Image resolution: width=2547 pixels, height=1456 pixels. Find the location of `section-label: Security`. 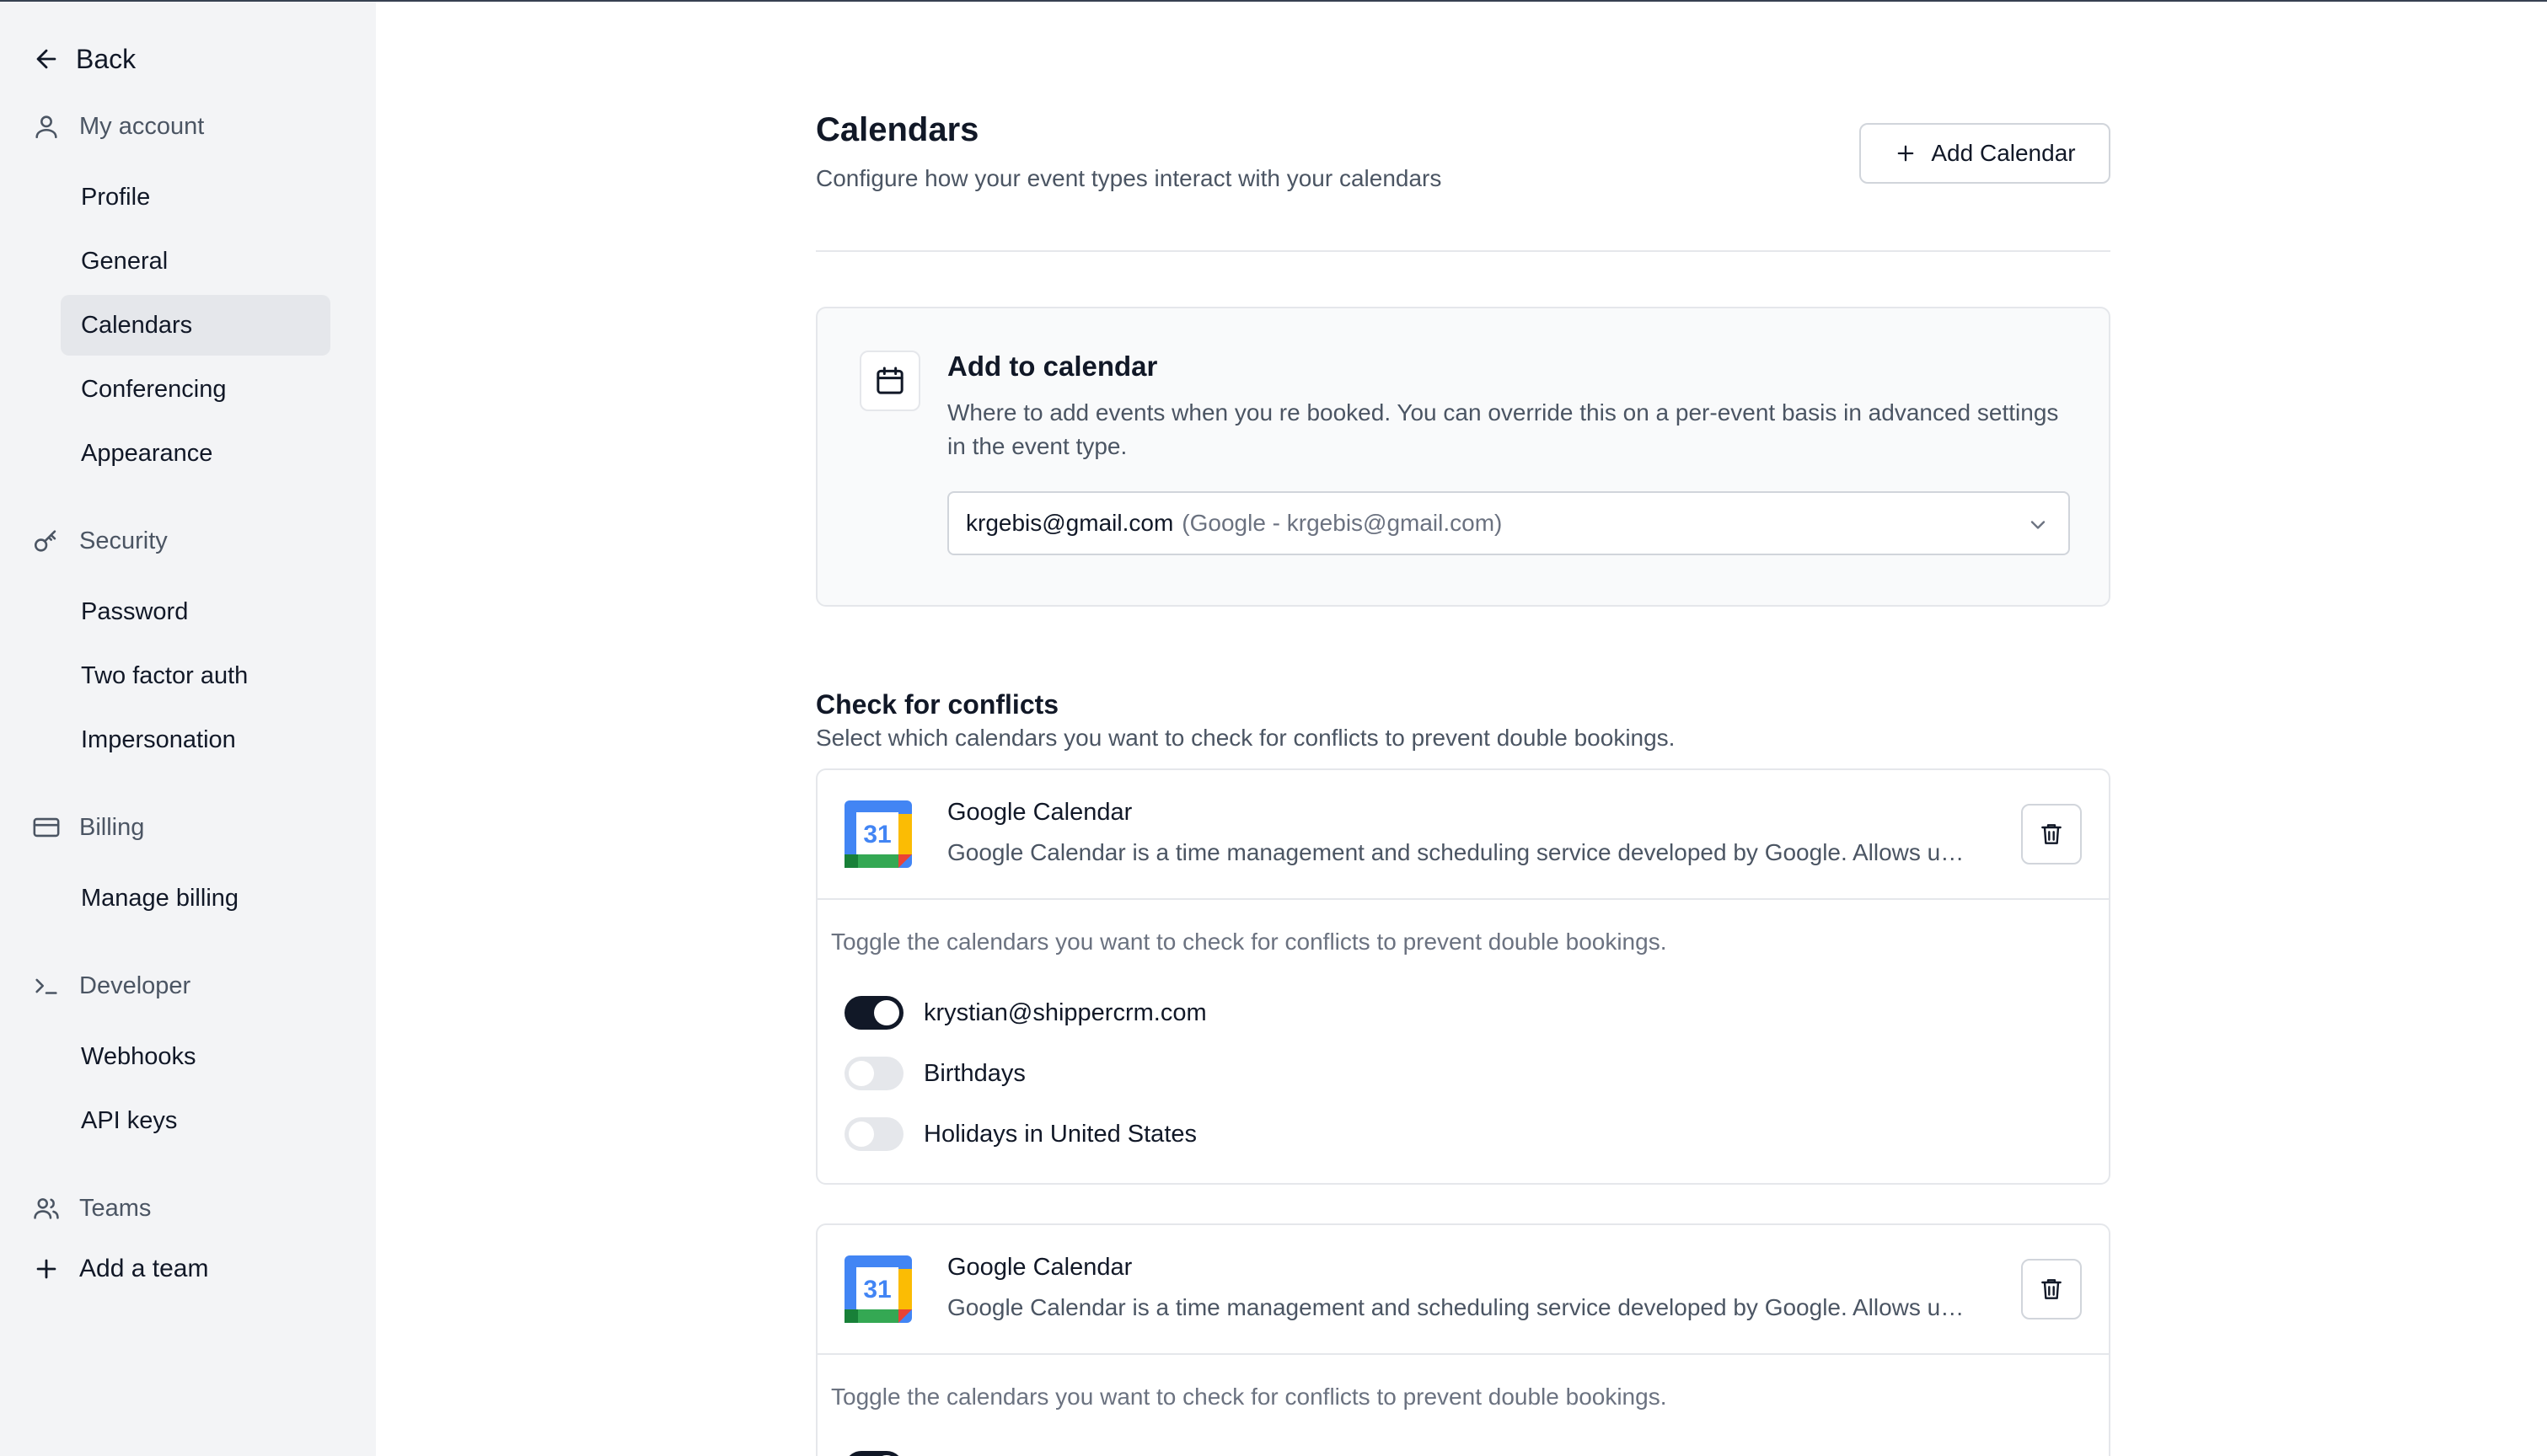

section-label: Security is located at coordinates (123, 540).